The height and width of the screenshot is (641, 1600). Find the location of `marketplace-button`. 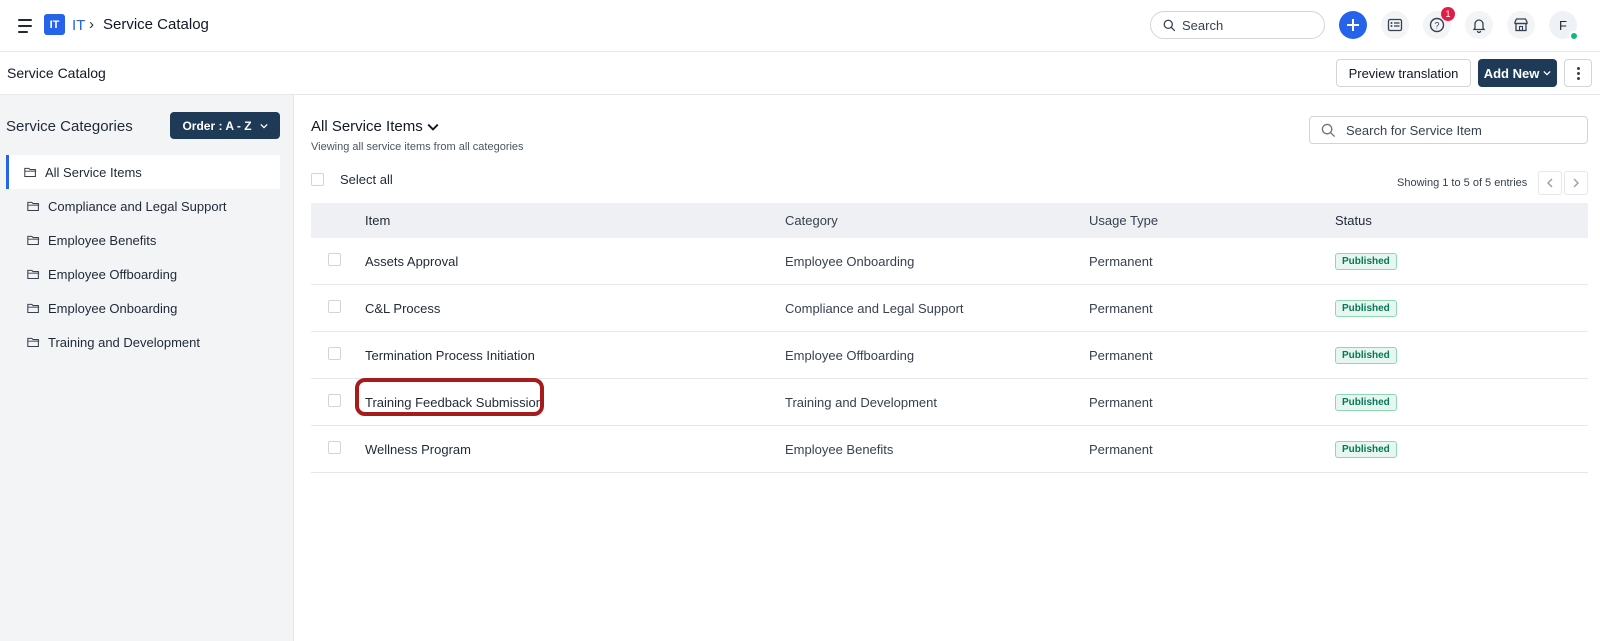

marketplace-button is located at coordinates (1521, 25).